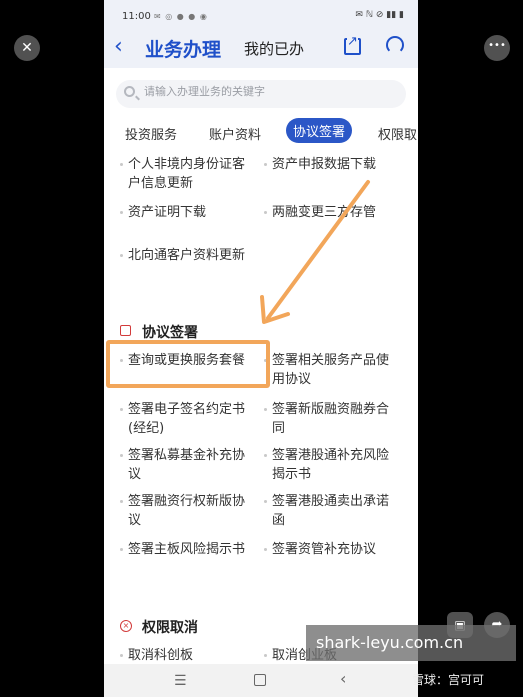 Image resolution: width=523 pixels, height=697 pixels. Describe the element at coordinates (315, 252) in the screenshot. I see `annotation-arrow` at that location.